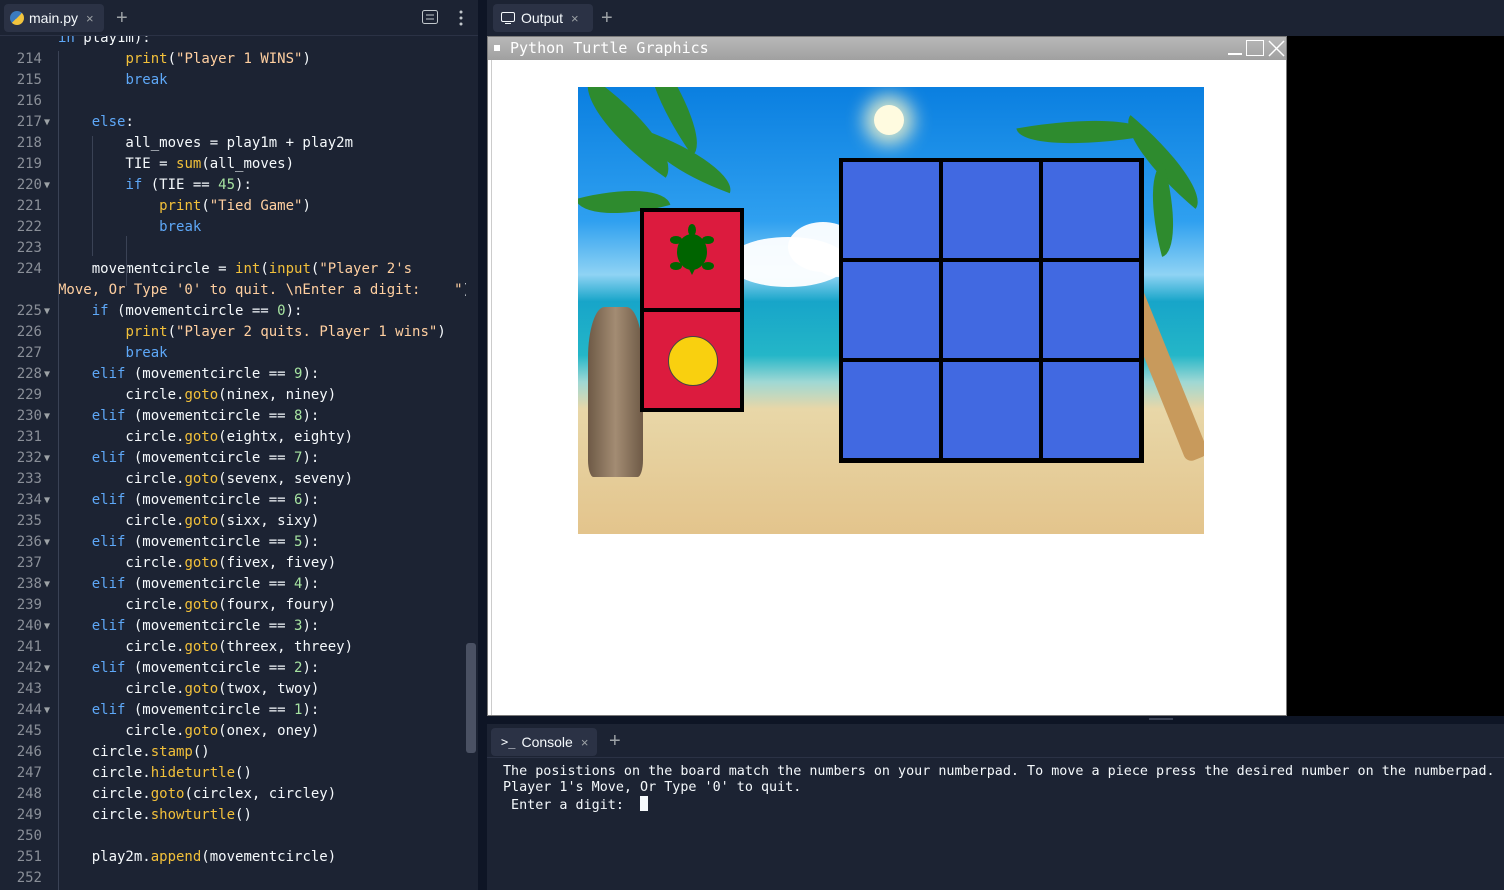  Describe the element at coordinates (29, 773) in the screenshot. I see `line-number: 247` at that location.